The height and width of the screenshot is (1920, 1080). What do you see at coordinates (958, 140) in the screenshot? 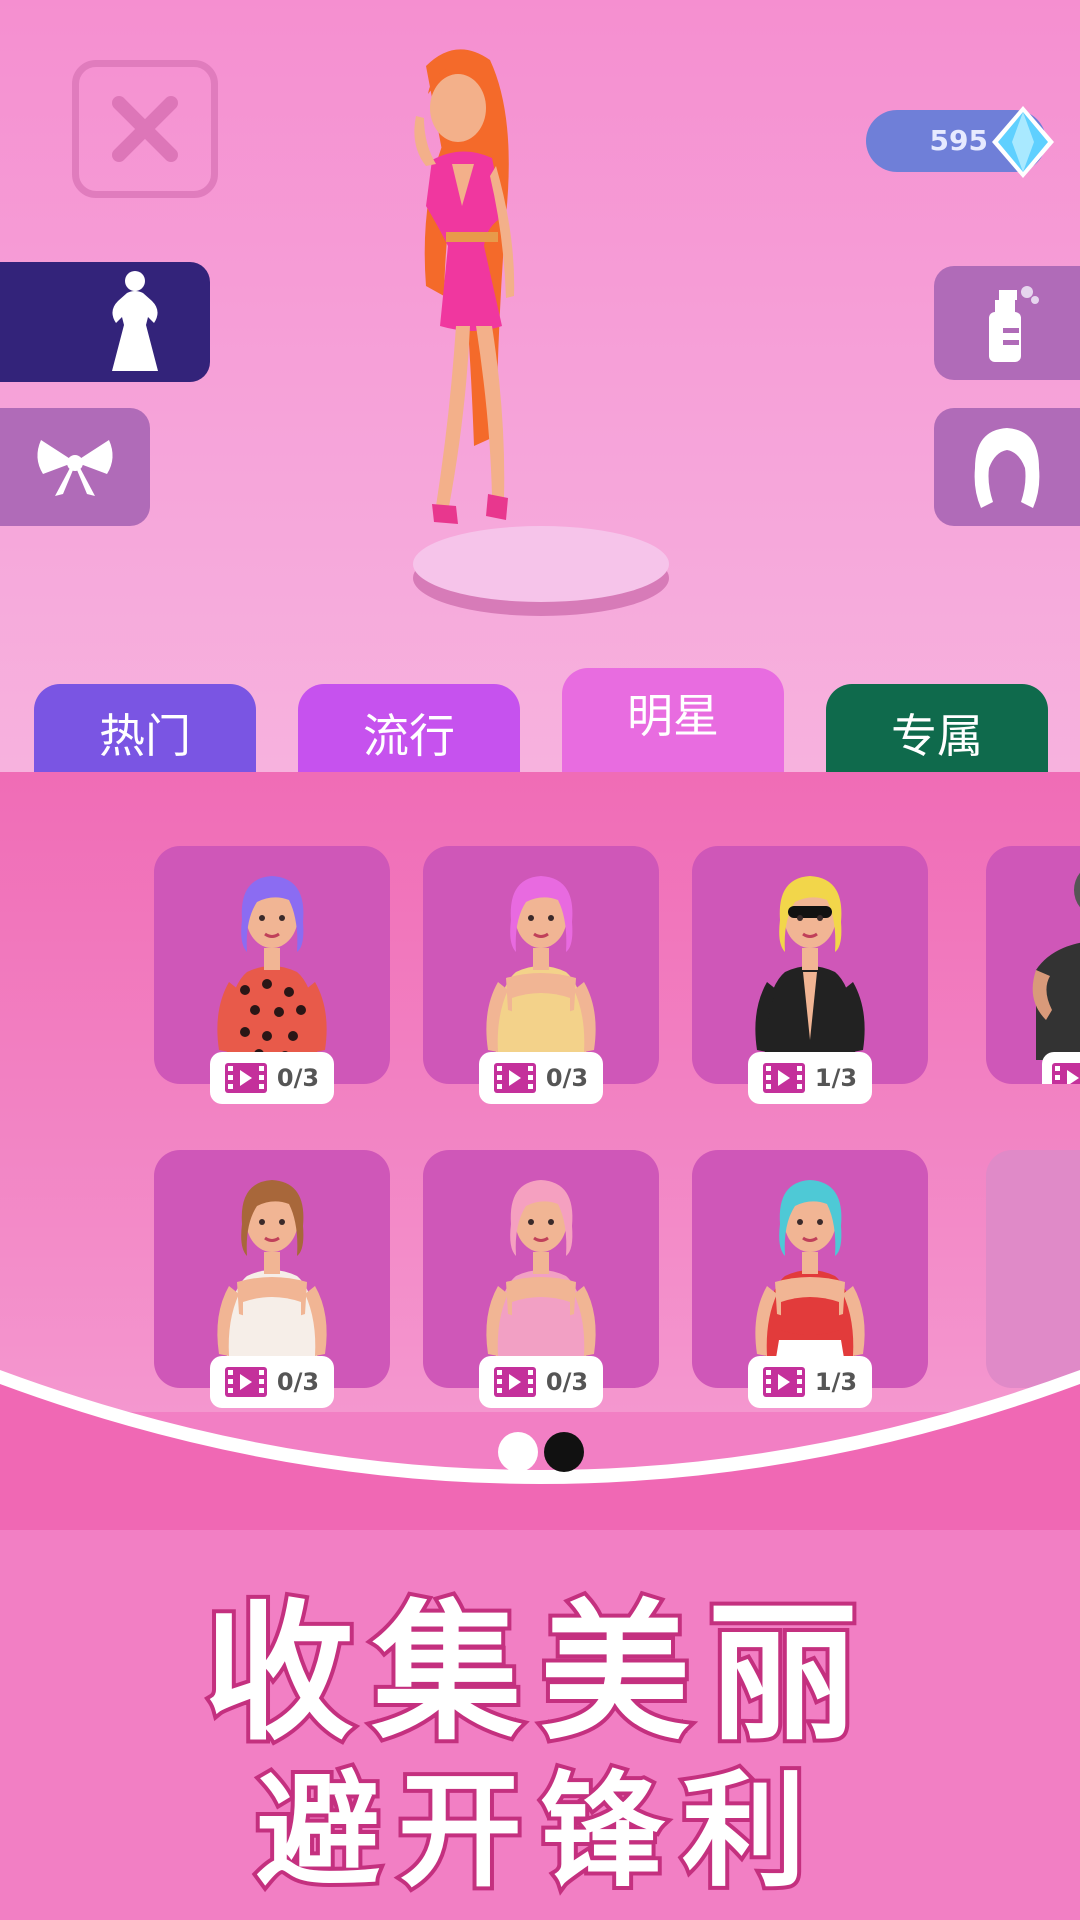
I see `gem-count: 595` at bounding box center [958, 140].